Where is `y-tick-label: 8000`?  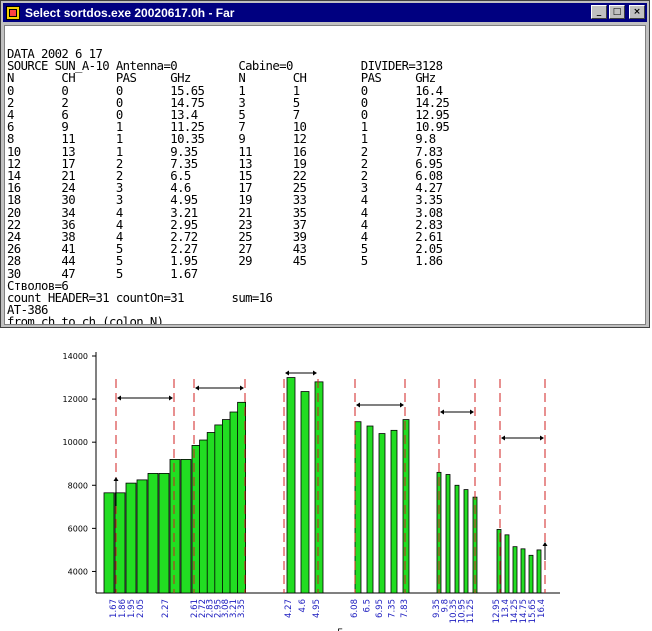
y-tick-label: 8000 is located at coordinates (78, 485).